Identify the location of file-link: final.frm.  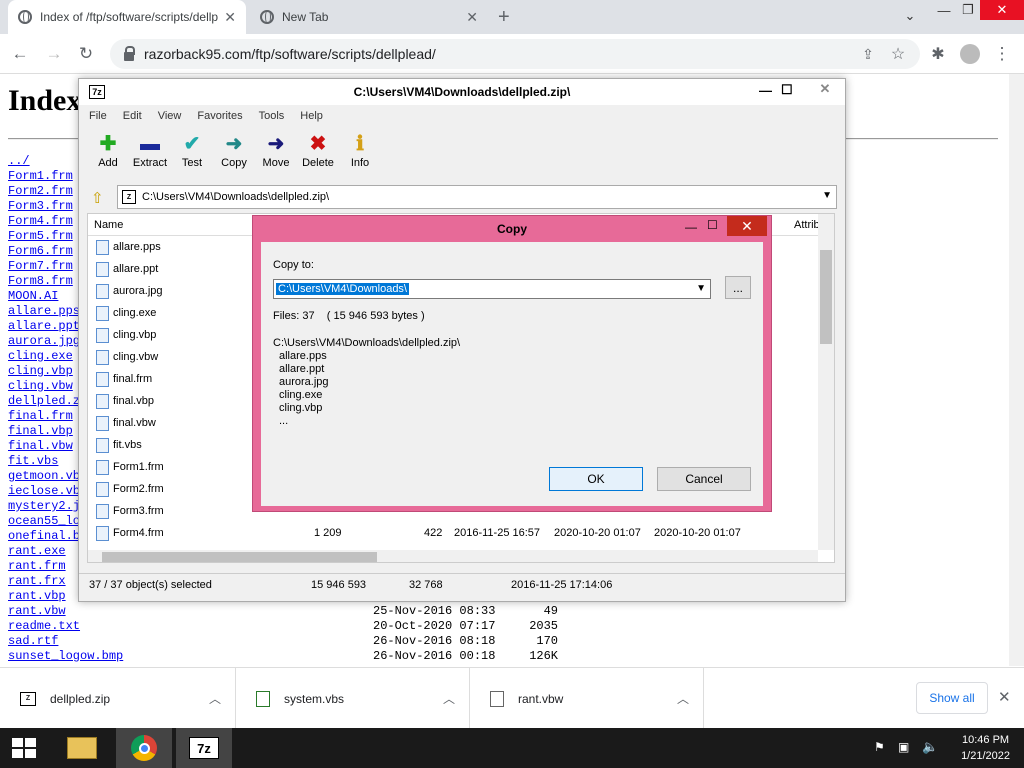
(44, 416).